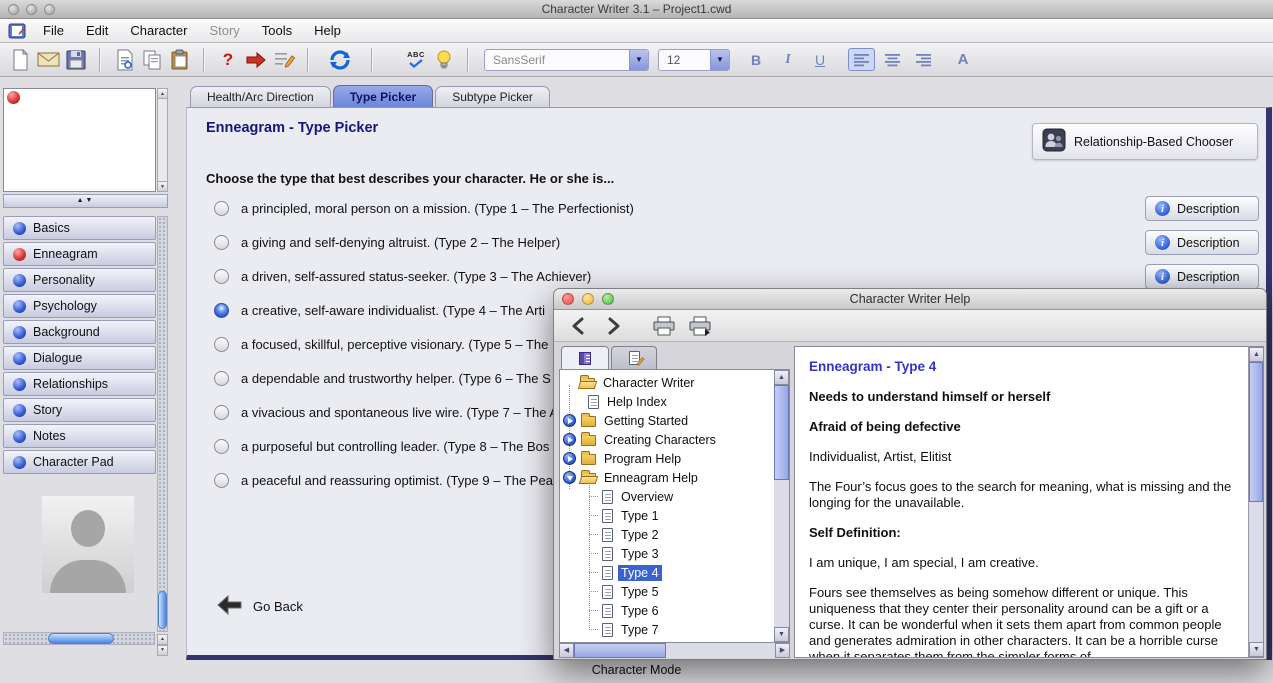  What do you see at coordinates (667, 572) in the screenshot?
I see `tree-item-type-4: Type 4` at bounding box center [667, 572].